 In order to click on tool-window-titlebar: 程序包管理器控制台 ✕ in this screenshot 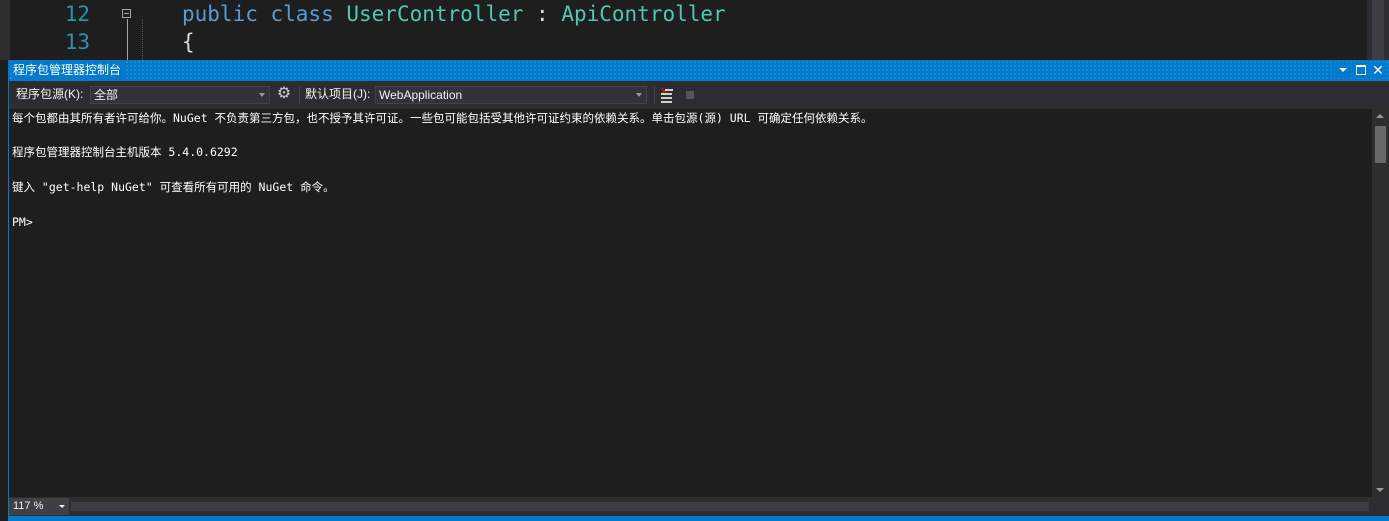, I will do `click(699, 70)`.